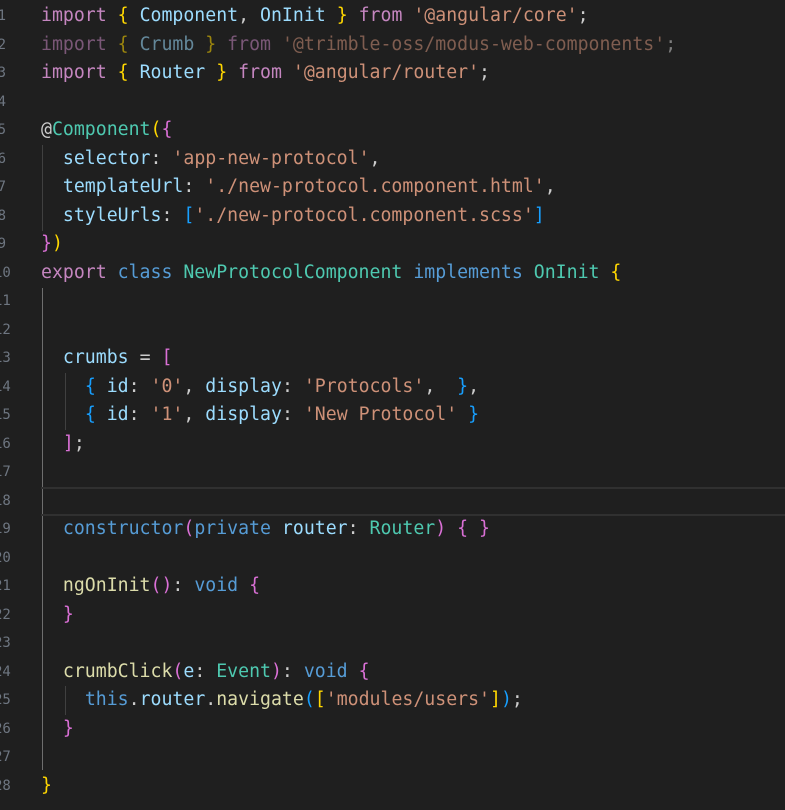  I want to click on code-line: constructor(private router: Router) { }, so click(413, 529).